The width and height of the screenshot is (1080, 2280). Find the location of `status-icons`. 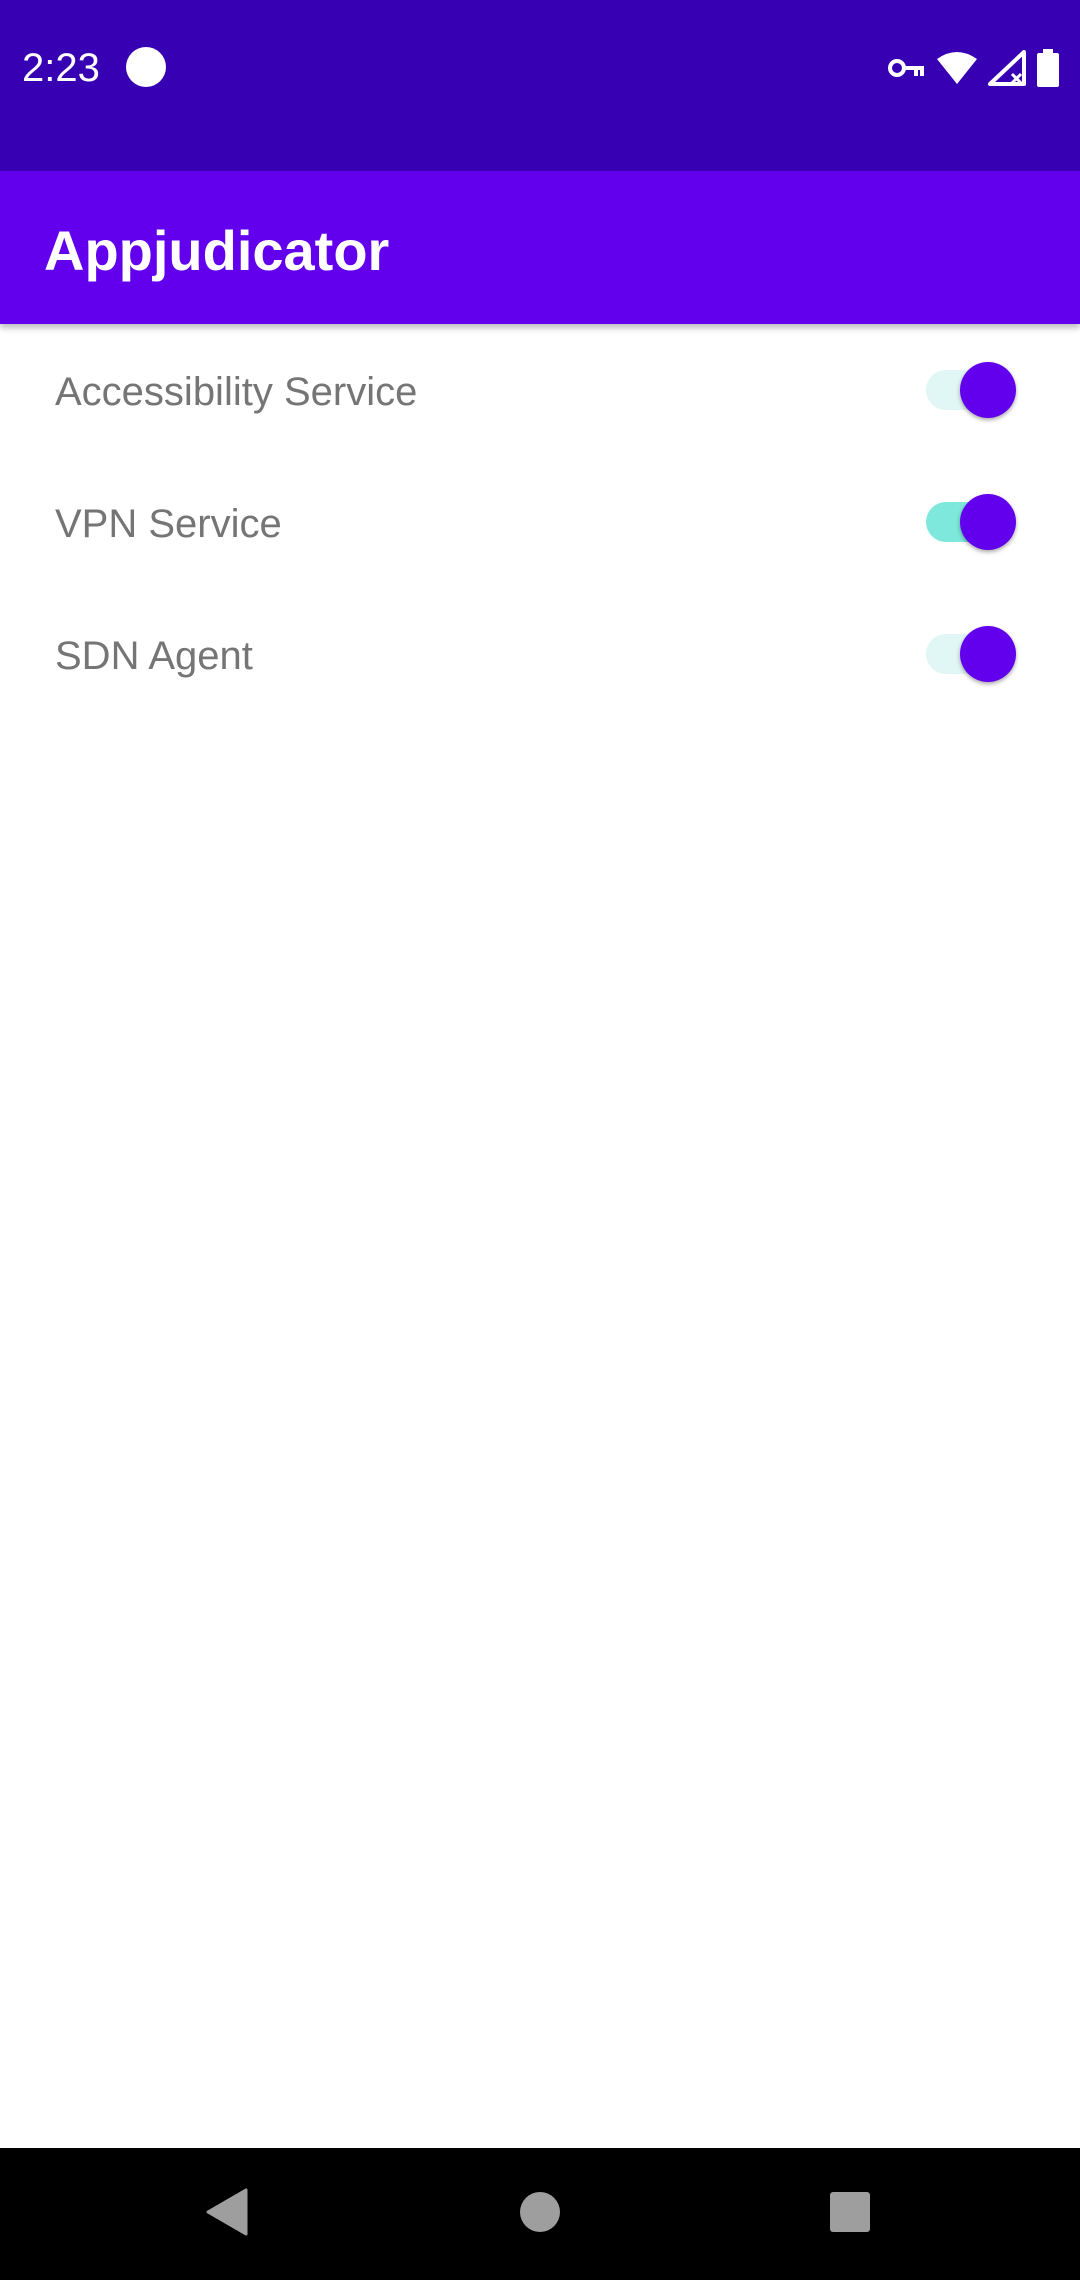

status-icons is located at coordinates (974, 68).